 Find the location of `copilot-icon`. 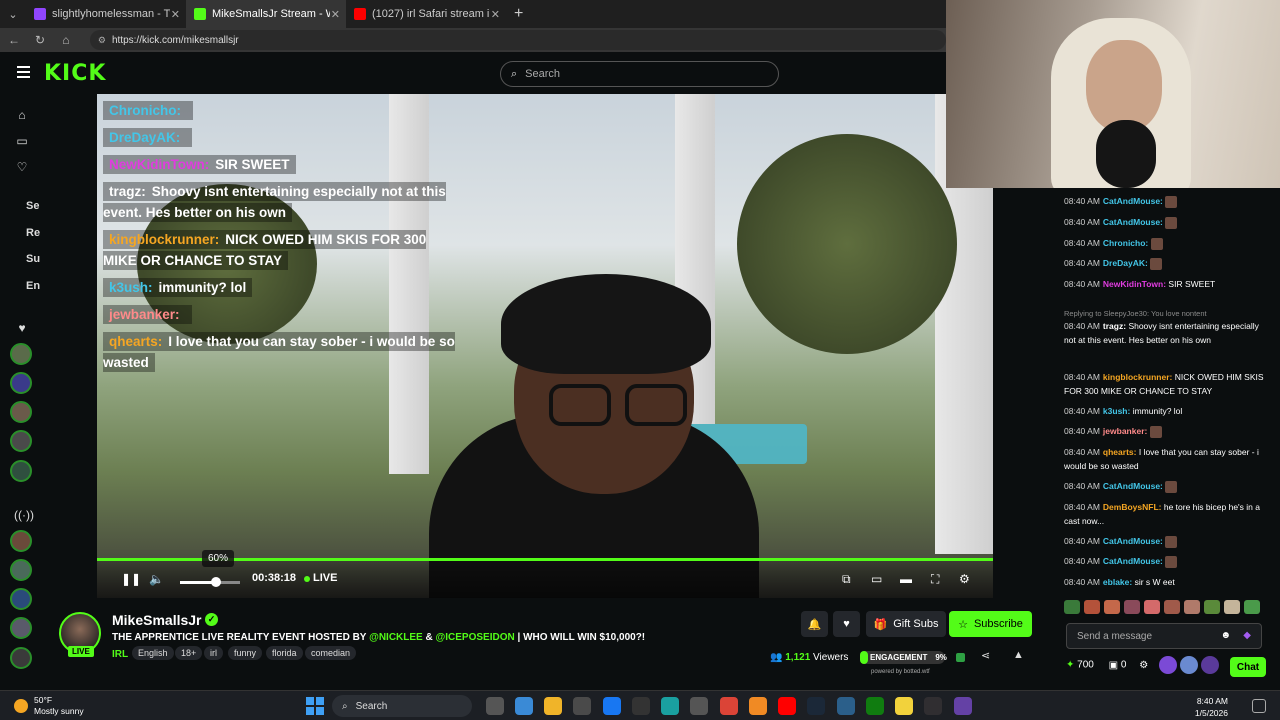

copilot-icon is located at coordinates (524, 706).